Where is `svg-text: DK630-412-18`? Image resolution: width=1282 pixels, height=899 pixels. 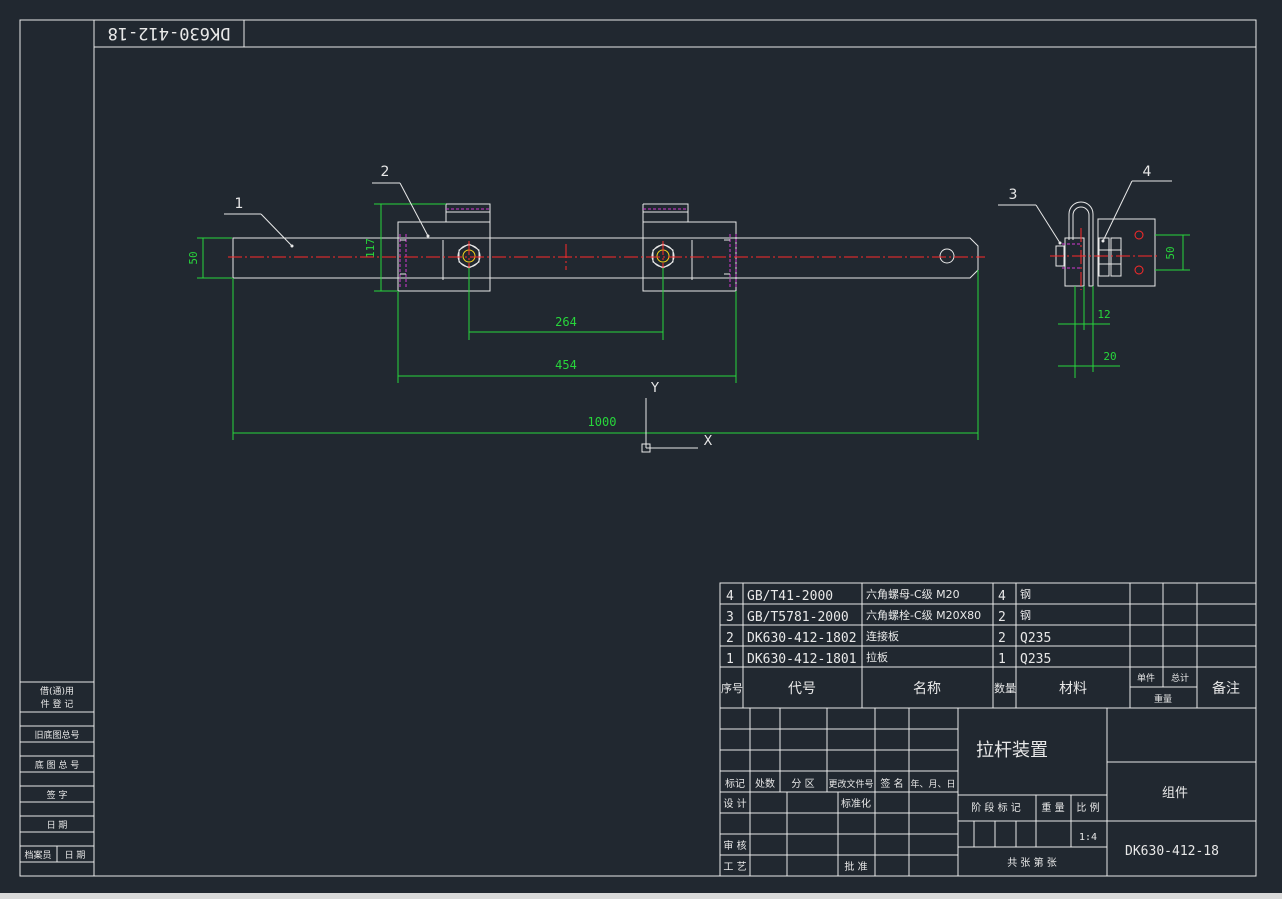 svg-text: DK630-412-18 is located at coordinates (1172, 851).